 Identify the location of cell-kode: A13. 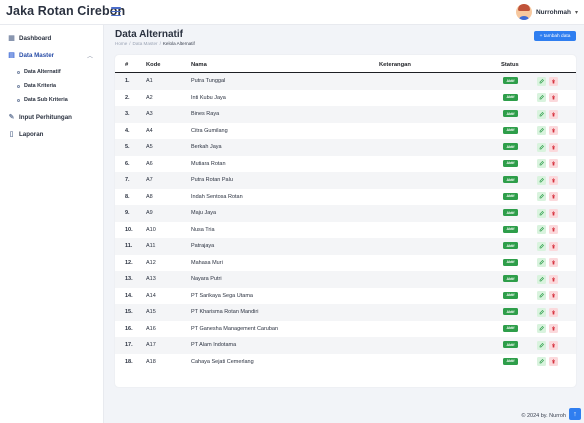
(151, 279).